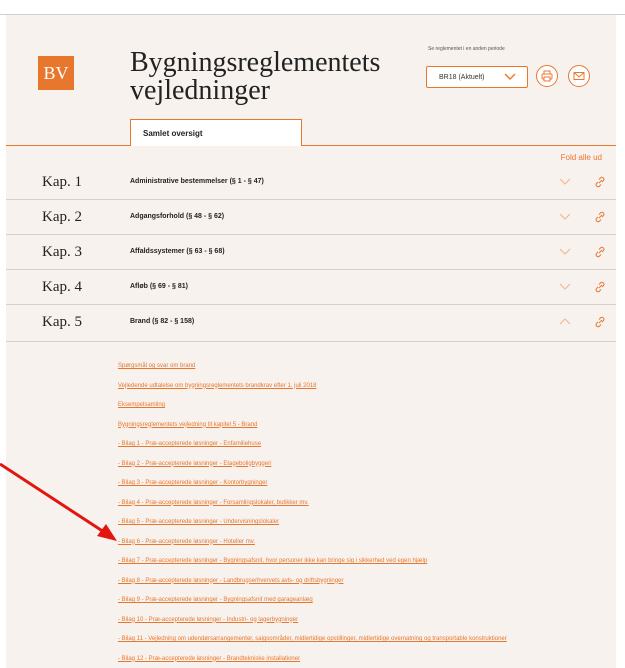 The height and width of the screenshot is (668, 625). I want to click on chapter-number: Kap. 4, so click(62, 287).